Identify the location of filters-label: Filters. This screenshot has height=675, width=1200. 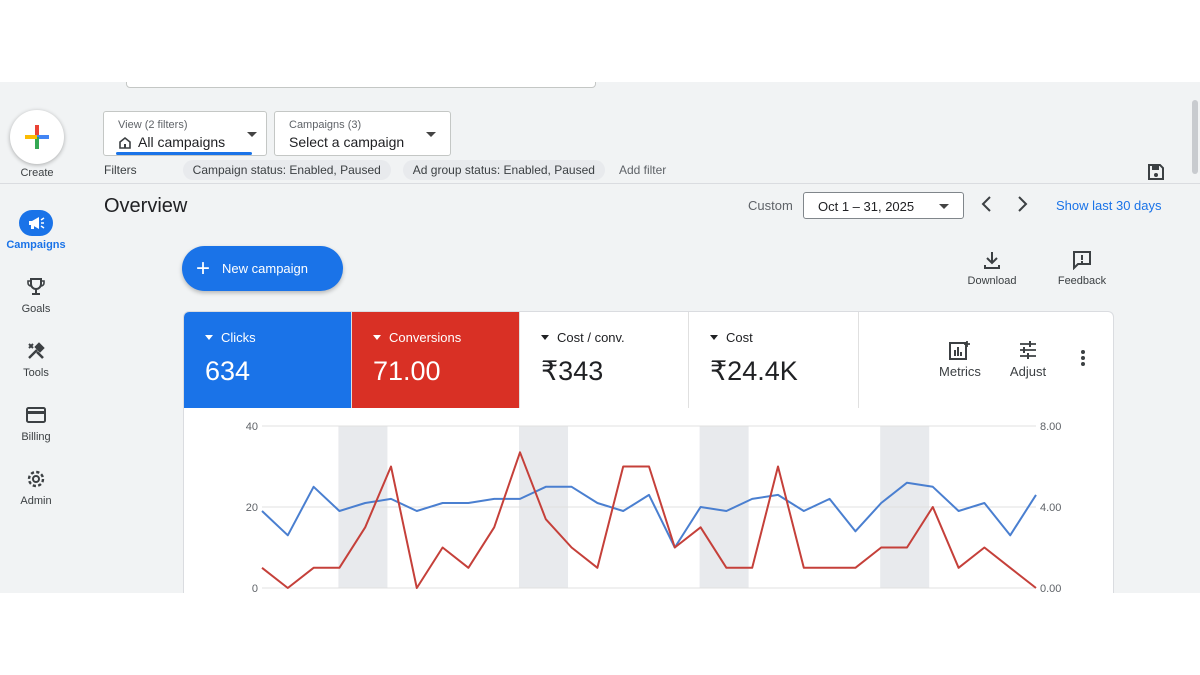
(120, 170).